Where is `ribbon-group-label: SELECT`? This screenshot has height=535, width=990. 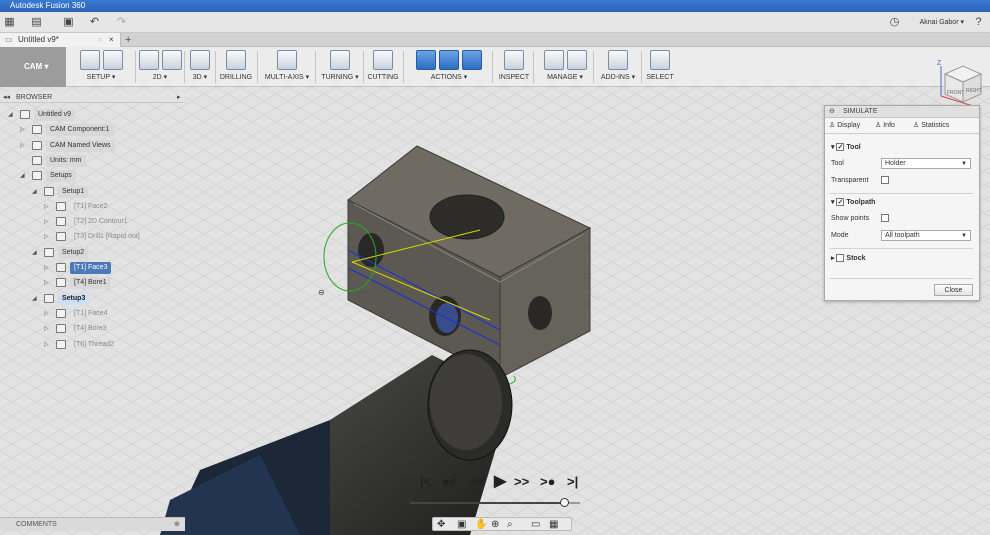
ribbon-group-label: SELECT is located at coordinates (660, 78).